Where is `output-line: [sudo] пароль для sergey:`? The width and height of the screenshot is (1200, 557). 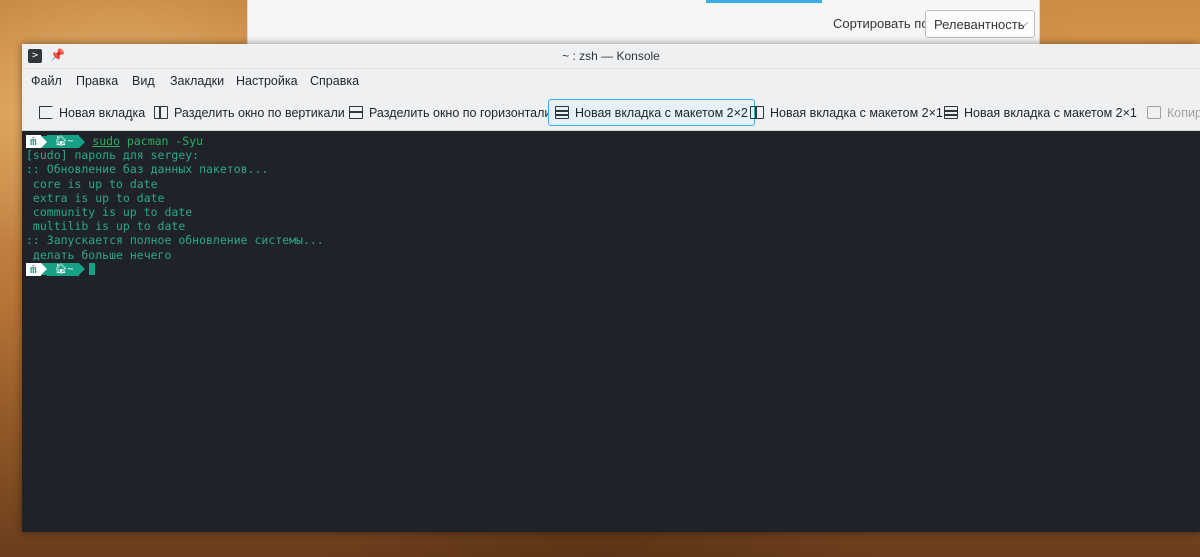 output-line: [sudo] пароль для sergey: is located at coordinates (113, 155).